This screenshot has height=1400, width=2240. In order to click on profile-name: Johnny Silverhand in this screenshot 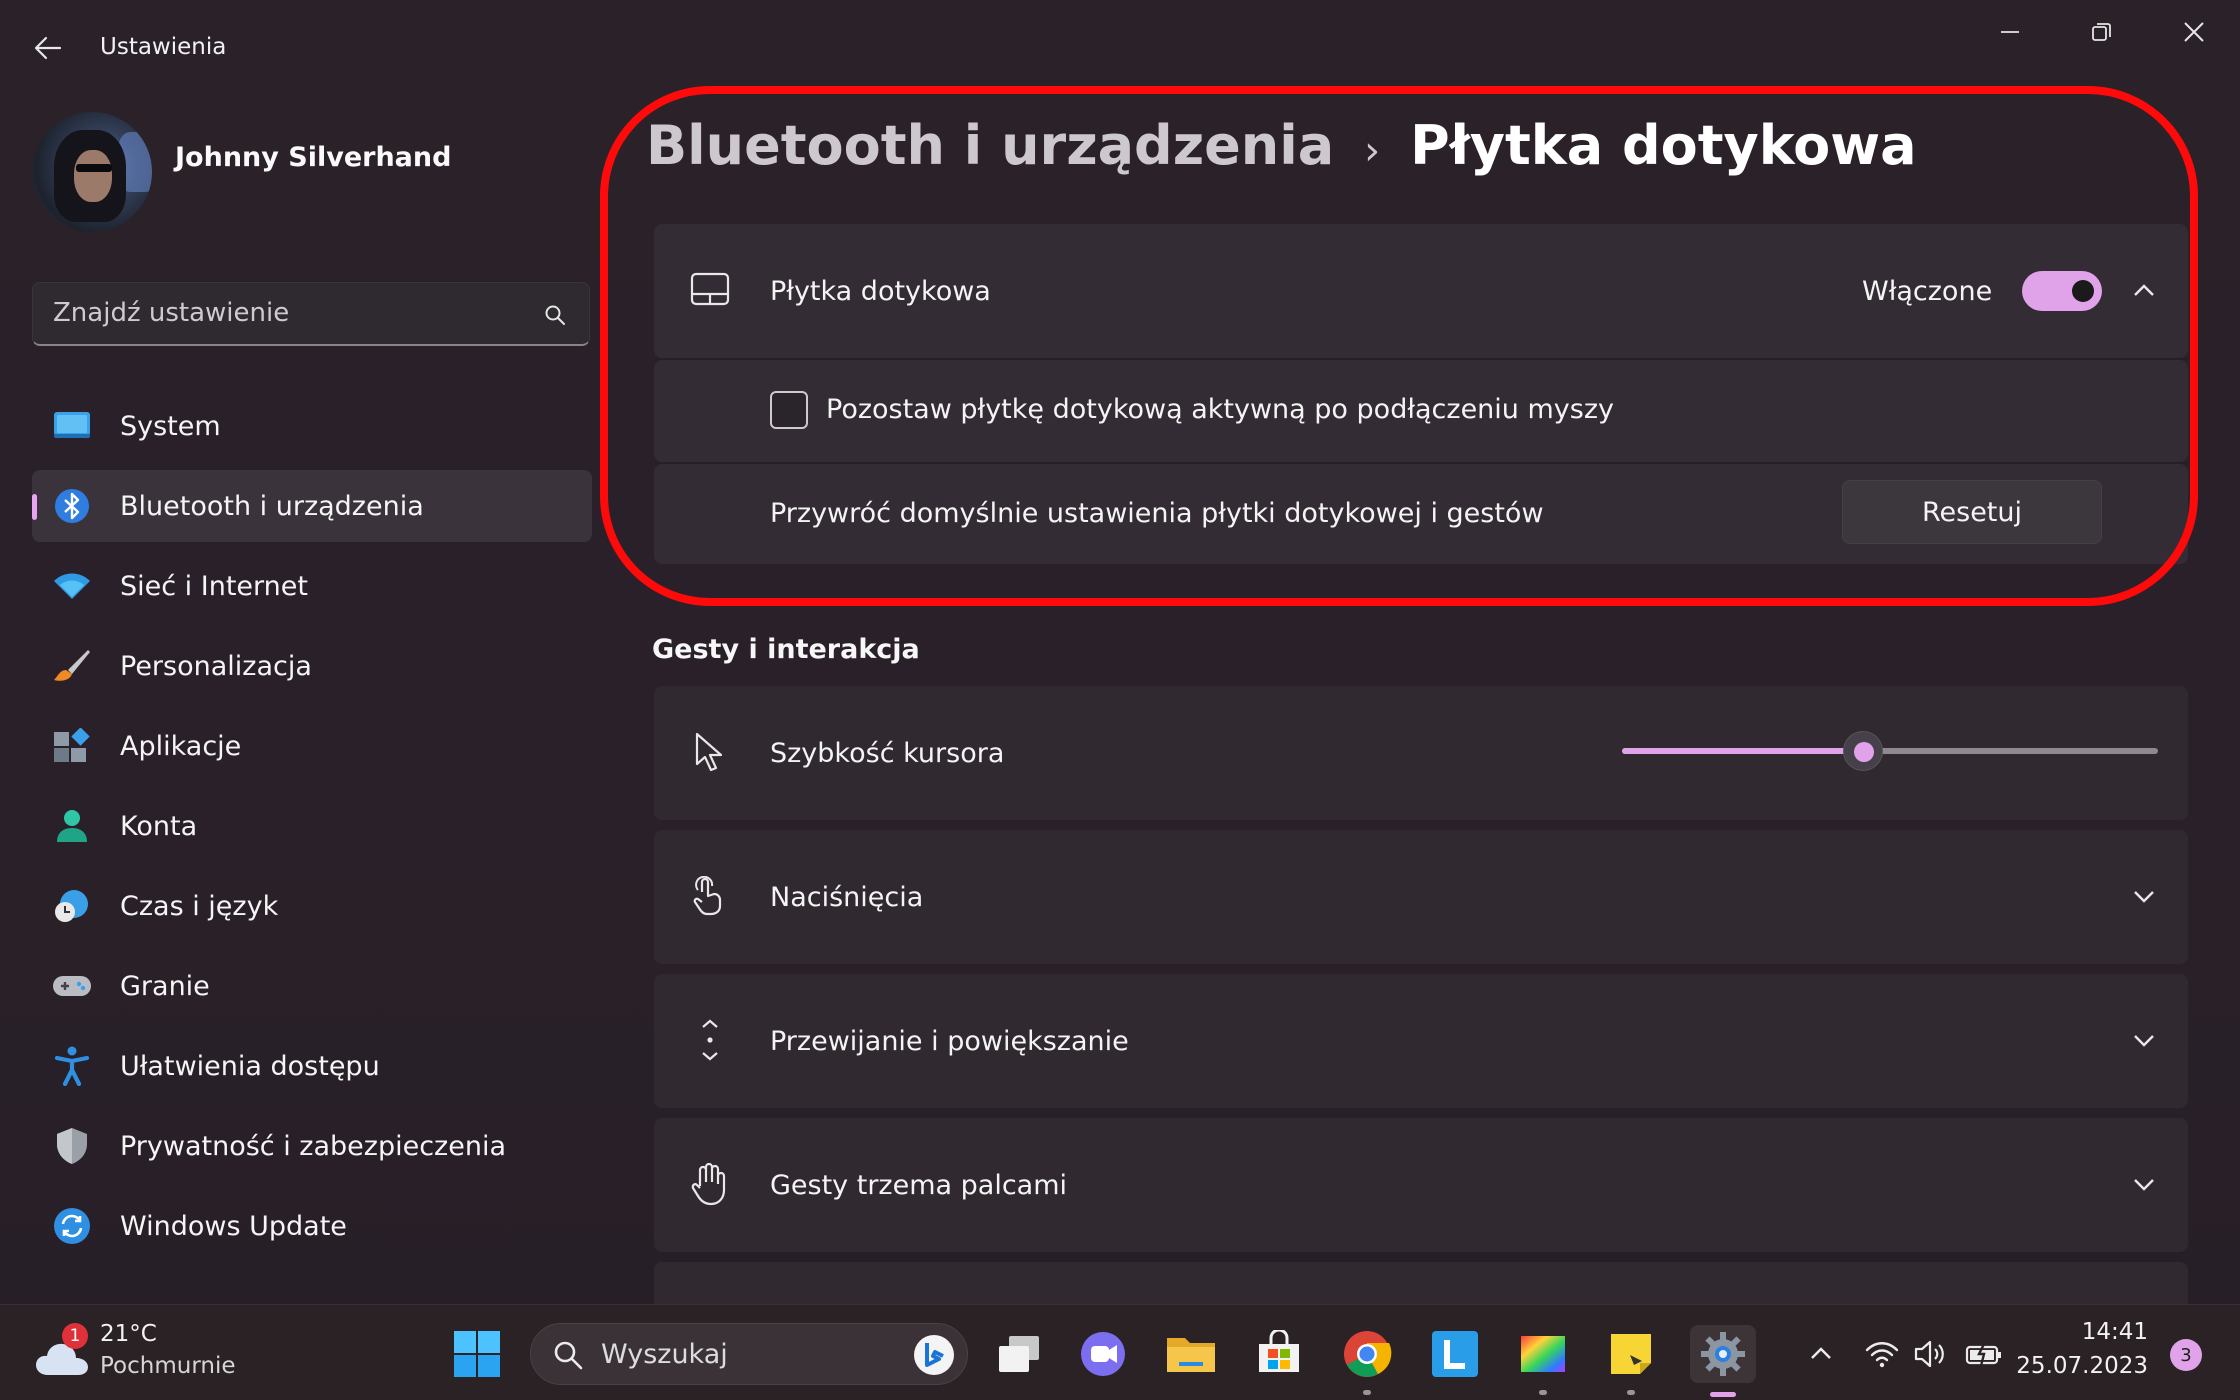, I will do `click(313, 157)`.